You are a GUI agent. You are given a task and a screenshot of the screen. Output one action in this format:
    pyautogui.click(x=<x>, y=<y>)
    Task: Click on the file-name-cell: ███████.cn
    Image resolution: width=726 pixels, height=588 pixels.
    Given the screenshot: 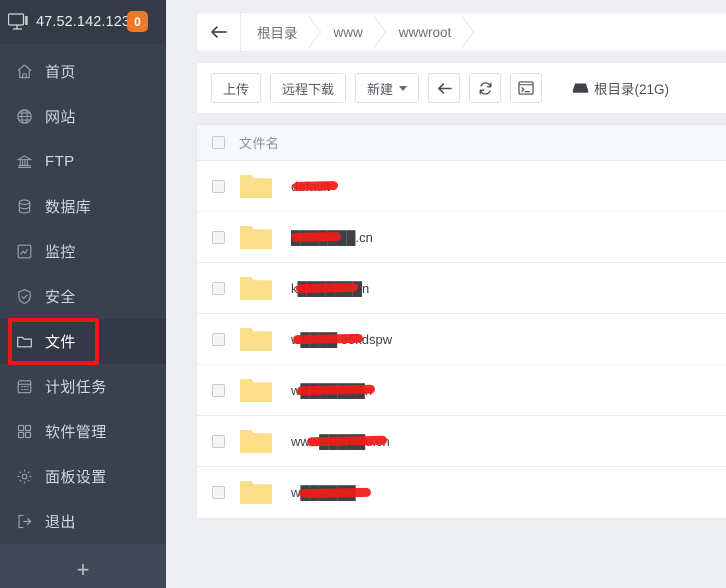 What is the action you would take?
    pyautogui.click(x=331, y=237)
    